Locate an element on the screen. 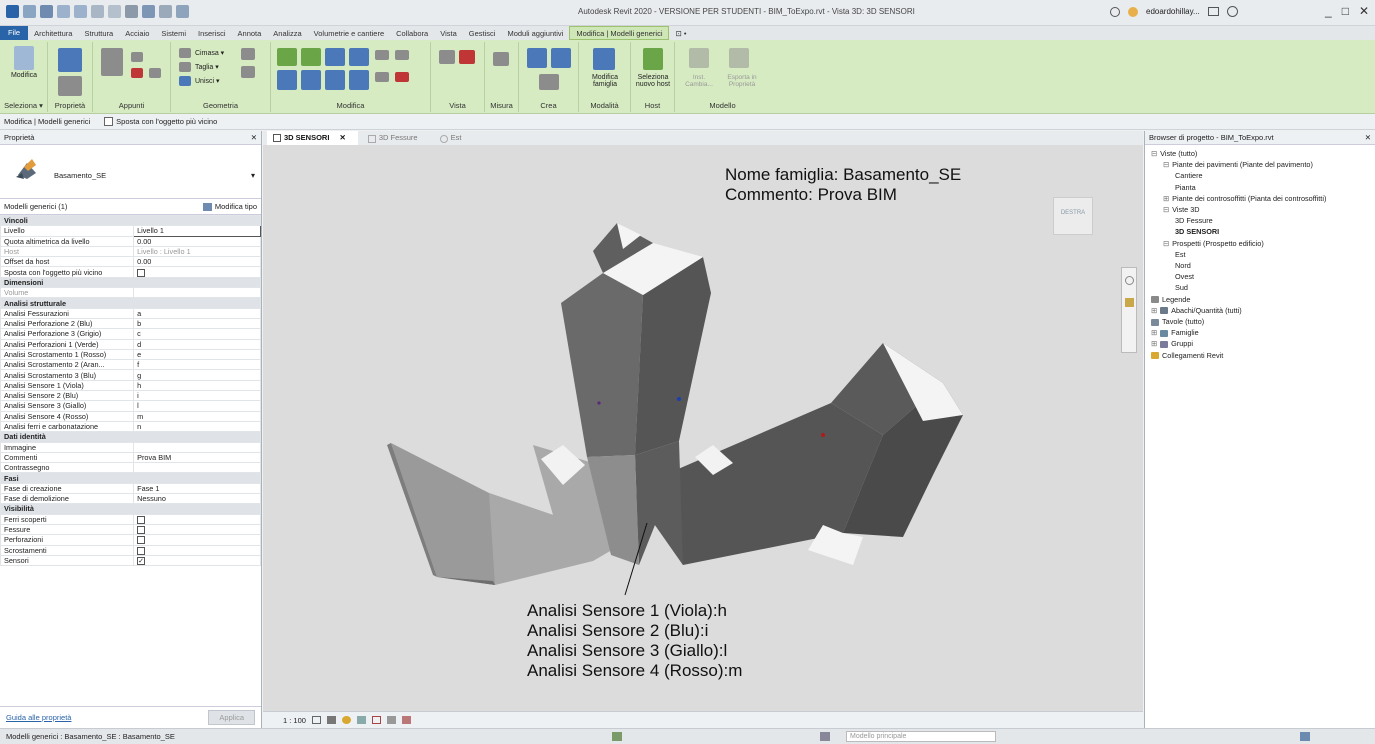 This screenshot has height=744, width=1375. sposta-checkbox is located at coordinates (109, 122).